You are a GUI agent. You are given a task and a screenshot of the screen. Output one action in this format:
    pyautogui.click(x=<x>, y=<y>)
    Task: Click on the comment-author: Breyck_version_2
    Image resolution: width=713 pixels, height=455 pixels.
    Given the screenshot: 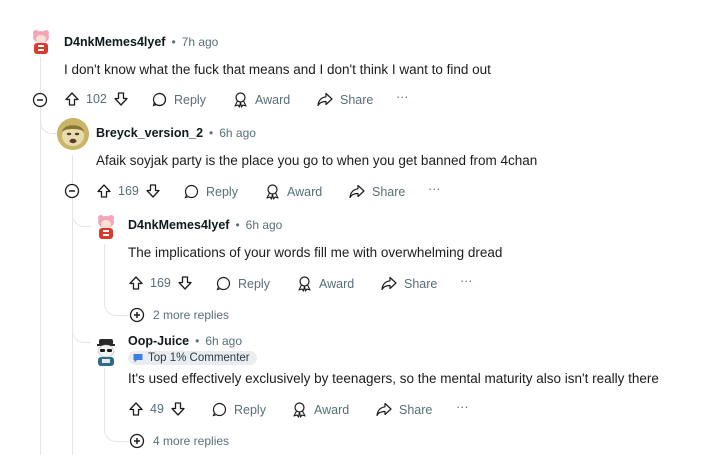 What is the action you would take?
    pyautogui.click(x=149, y=133)
    